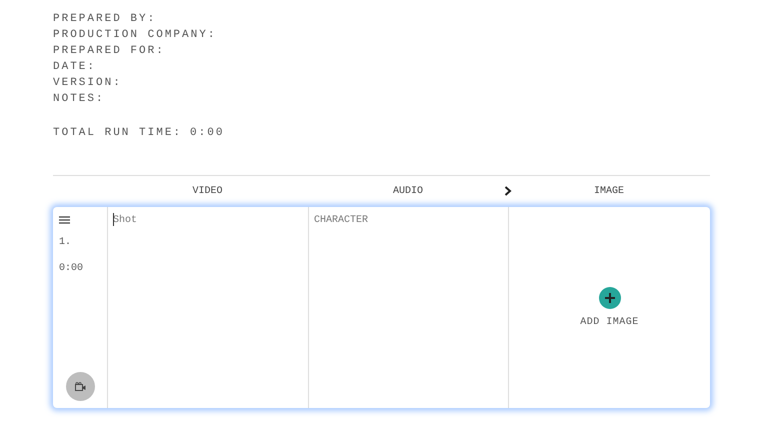  I want to click on column-header: IMAGE, so click(609, 191).